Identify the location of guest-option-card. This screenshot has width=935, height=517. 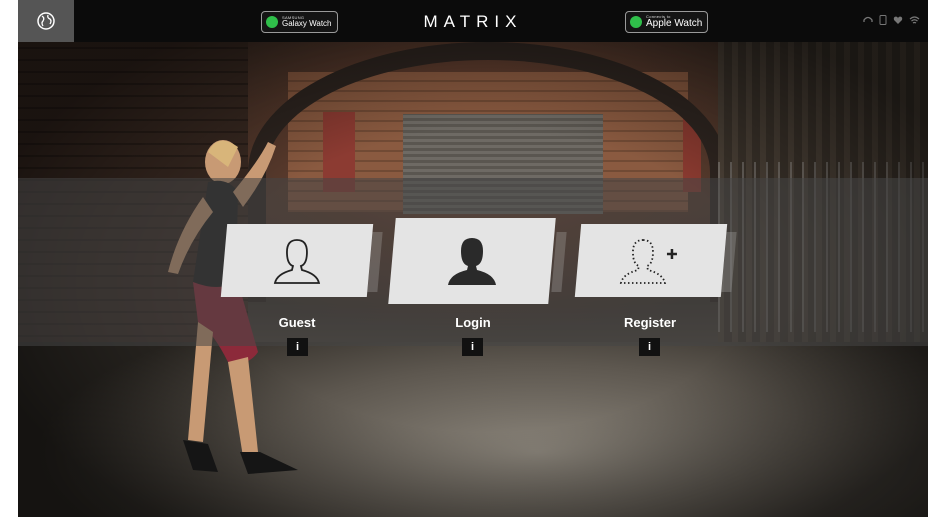
(297, 260).